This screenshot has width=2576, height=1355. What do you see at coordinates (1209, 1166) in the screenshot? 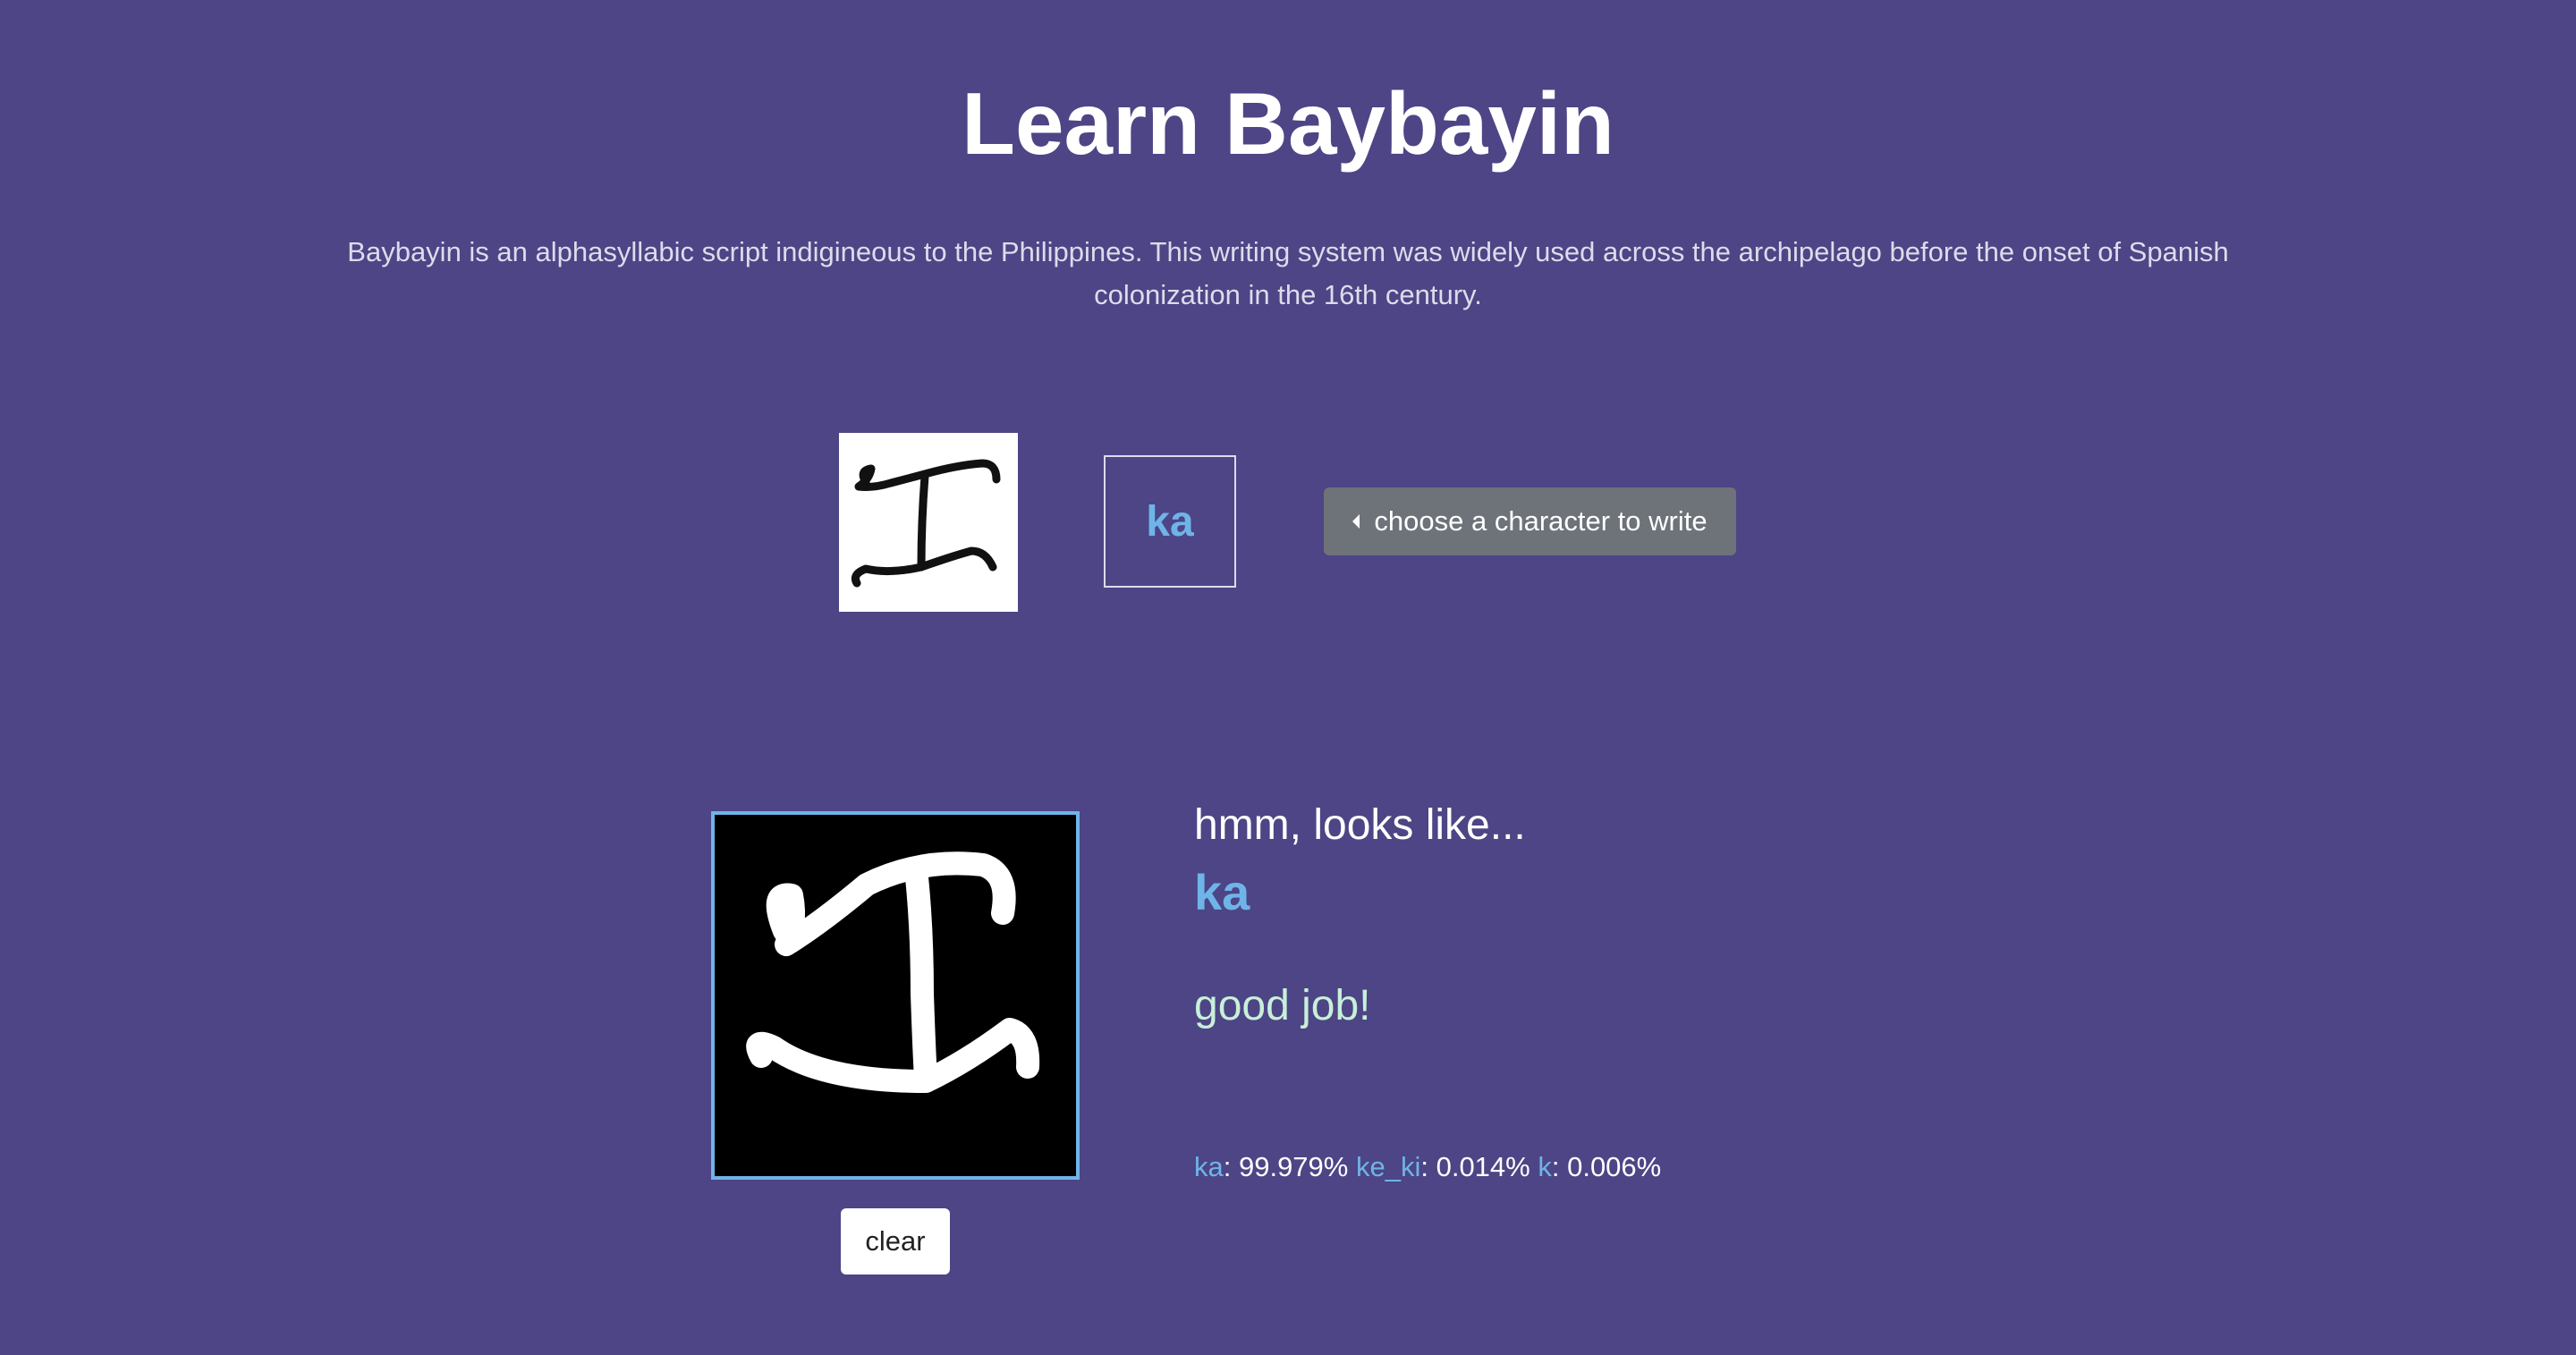
I see `score-label: ka` at bounding box center [1209, 1166].